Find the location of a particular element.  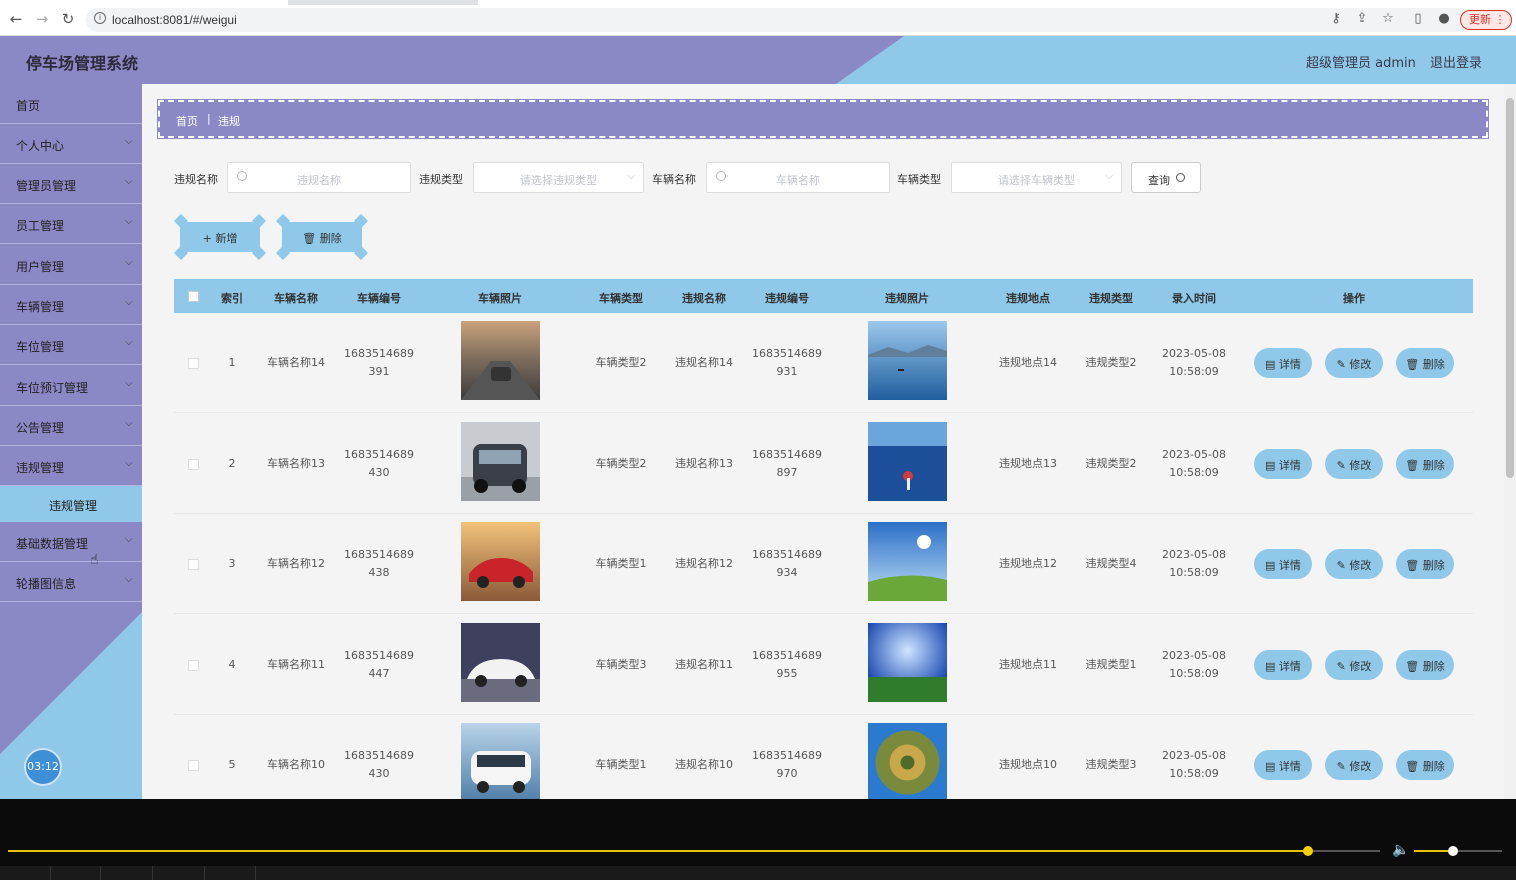

sidebar-item-8: 公告管理 ⌵ is located at coordinates (71, 426).